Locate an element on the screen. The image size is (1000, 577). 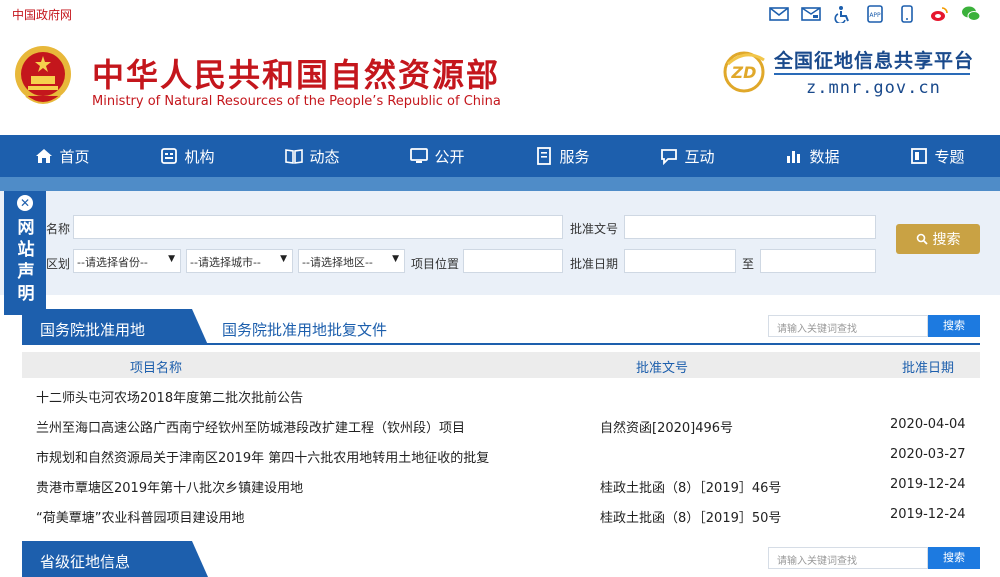
col-approval-no: 批准文号 is located at coordinates (662, 368).